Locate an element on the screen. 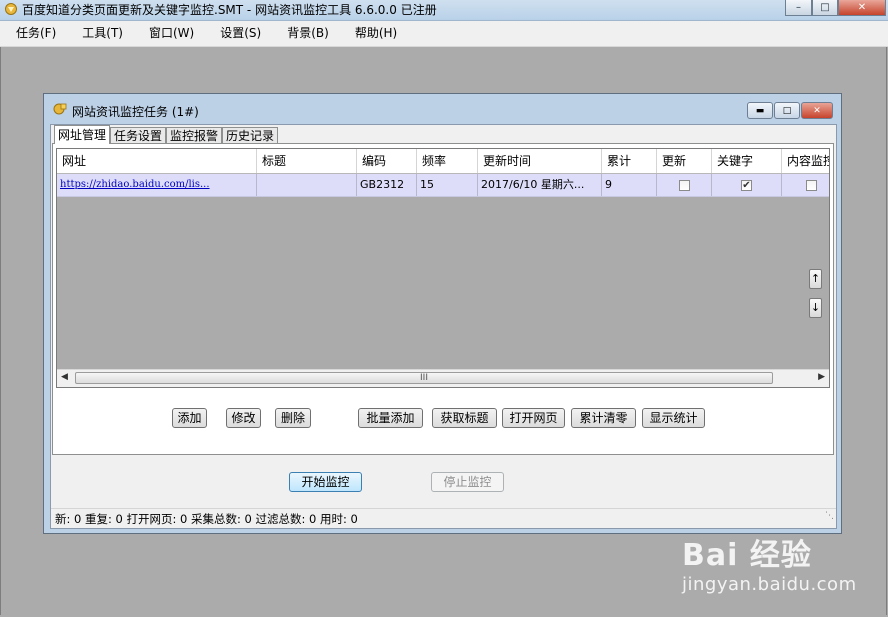  child-minimize-icon: ▬ is located at coordinates (760, 110).